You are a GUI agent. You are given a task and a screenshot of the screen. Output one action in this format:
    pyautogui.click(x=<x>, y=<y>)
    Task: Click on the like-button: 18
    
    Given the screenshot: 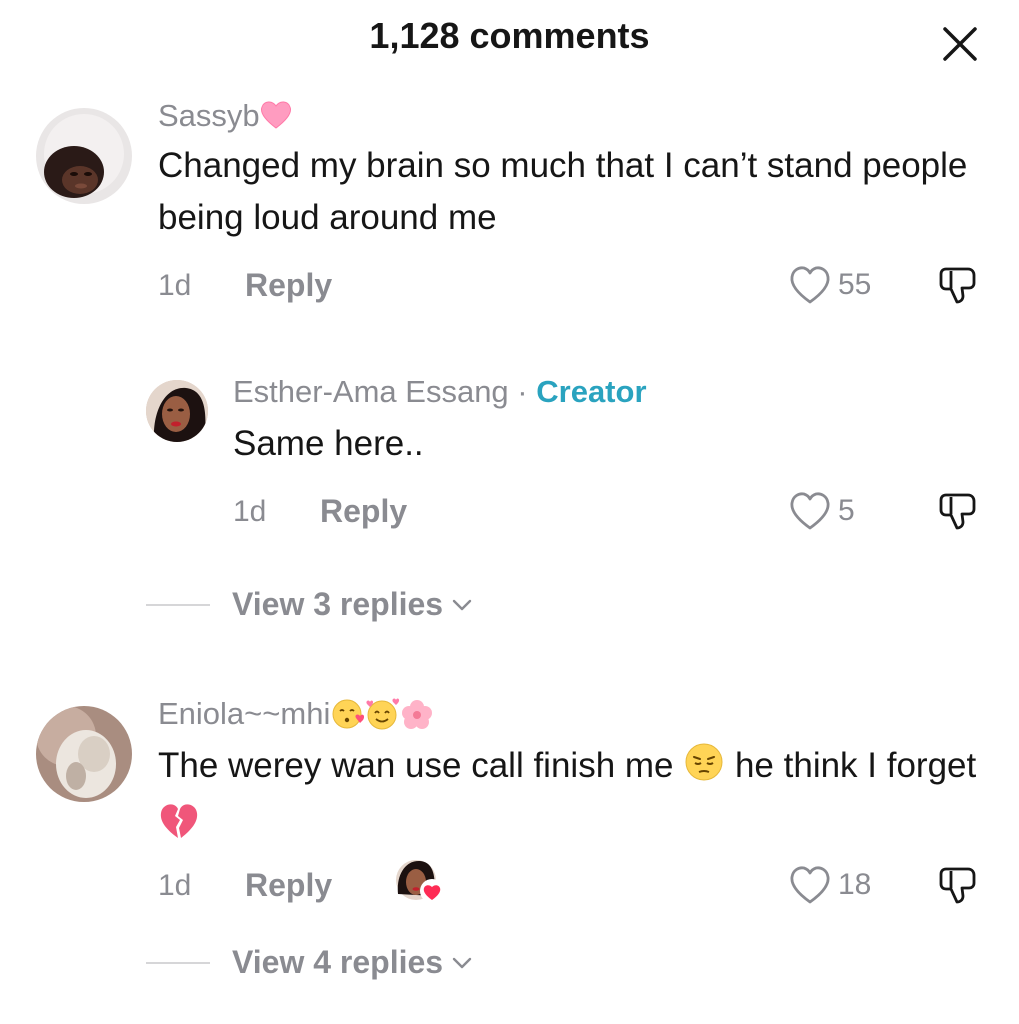 What is the action you would take?
    pyautogui.click(x=829, y=885)
    